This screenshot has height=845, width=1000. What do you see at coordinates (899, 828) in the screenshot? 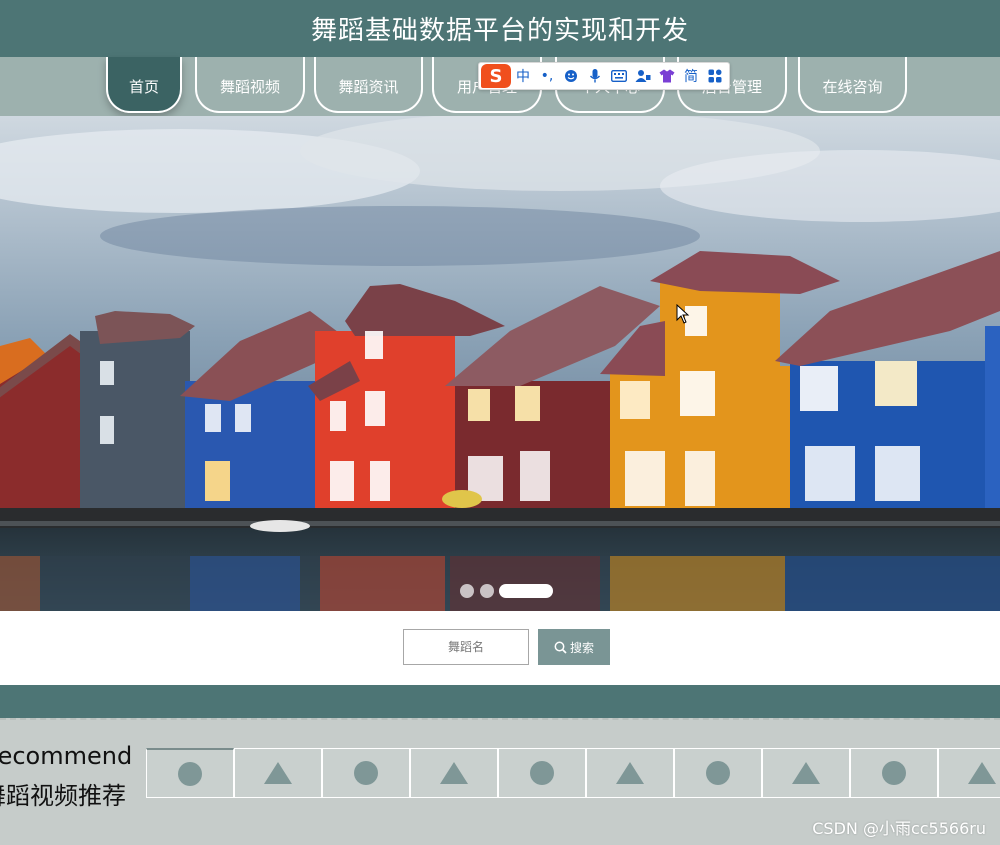
I see `csdn-watermark: CSDN @小雨cc5566ru` at bounding box center [899, 828].